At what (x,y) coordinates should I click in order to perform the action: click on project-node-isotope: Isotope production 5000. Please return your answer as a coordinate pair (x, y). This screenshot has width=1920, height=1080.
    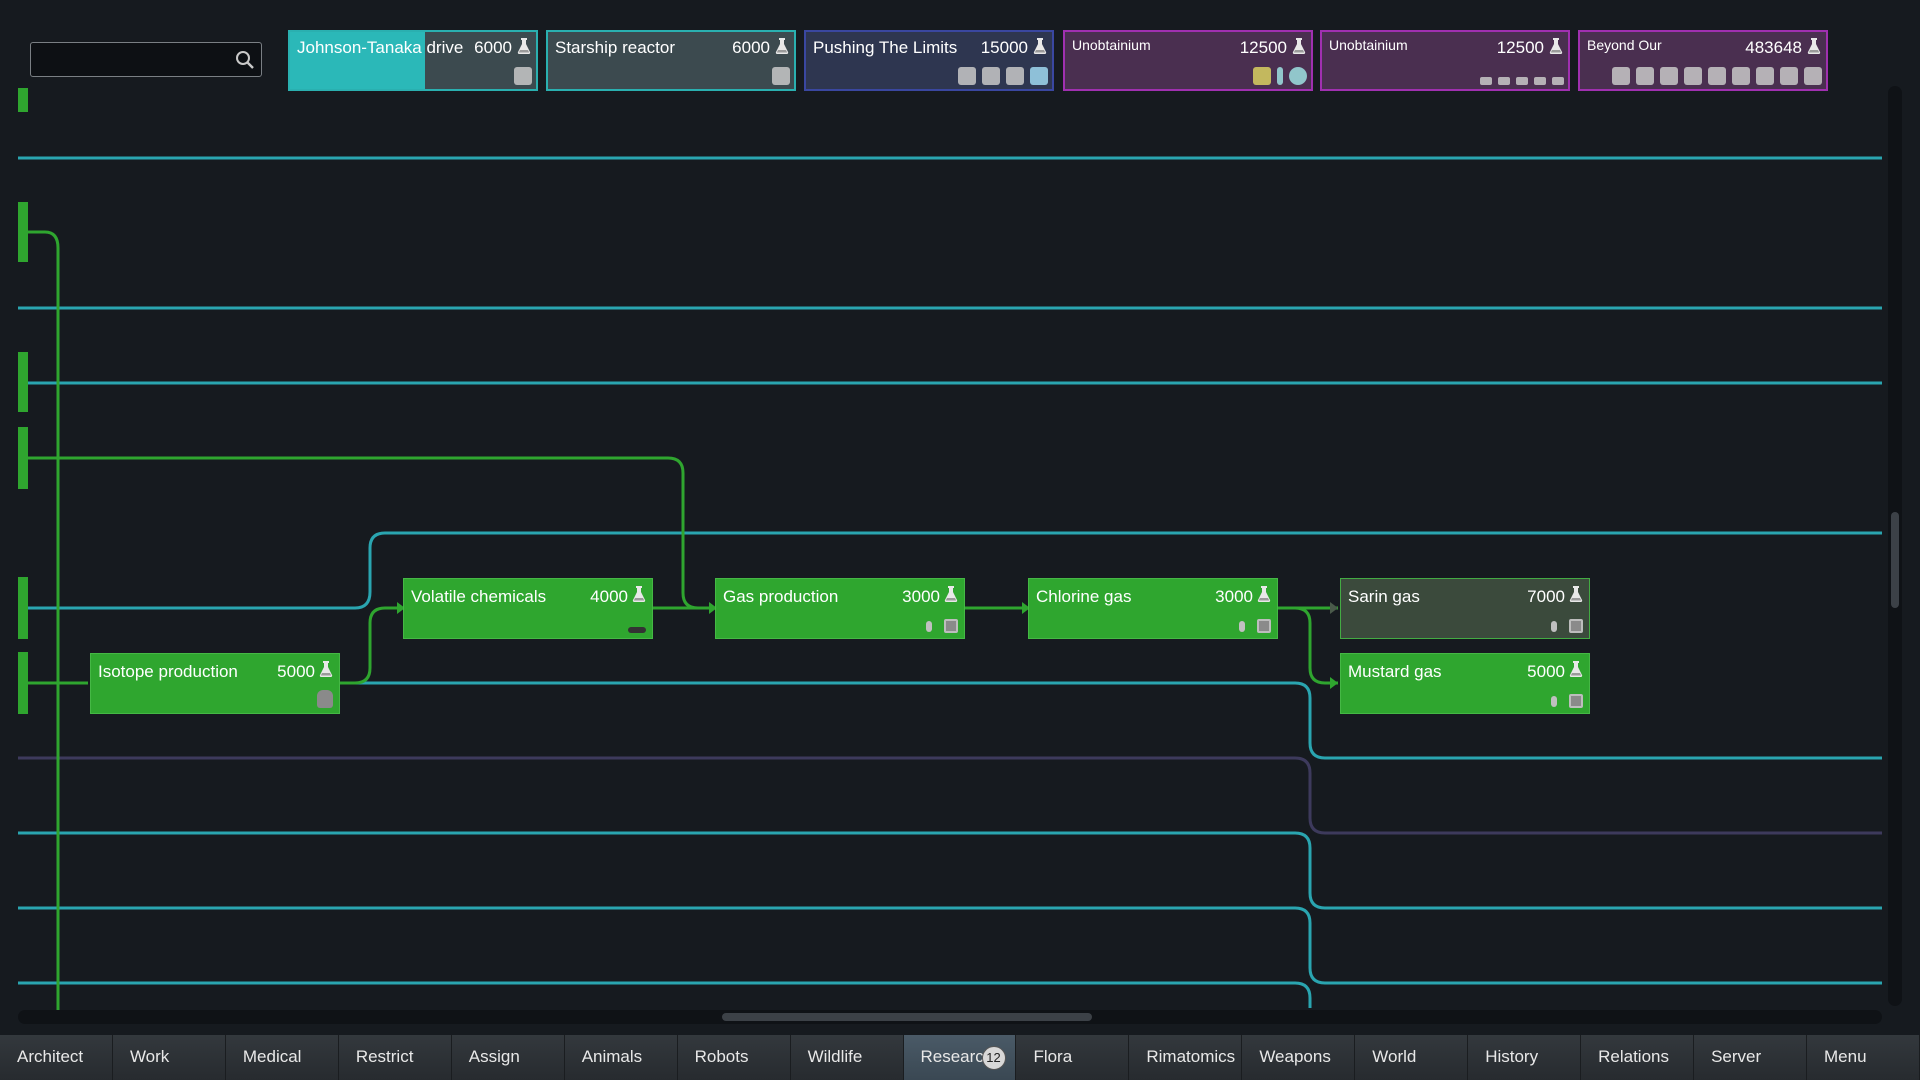
    Looking at the image, I should click on (215, 683).